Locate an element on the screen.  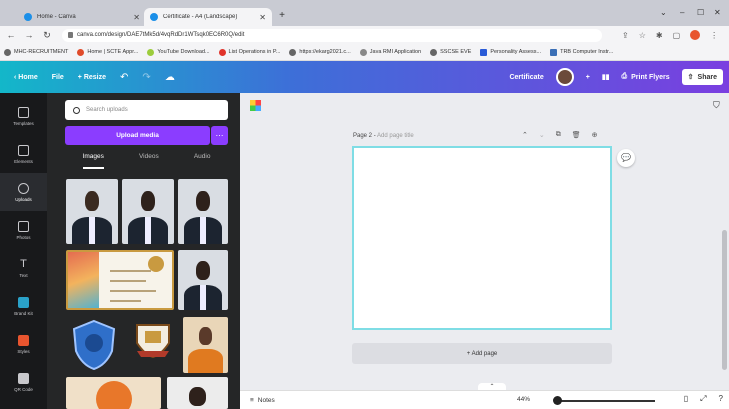
extensions-icon: ✱ is located at coordinates (659, 35).